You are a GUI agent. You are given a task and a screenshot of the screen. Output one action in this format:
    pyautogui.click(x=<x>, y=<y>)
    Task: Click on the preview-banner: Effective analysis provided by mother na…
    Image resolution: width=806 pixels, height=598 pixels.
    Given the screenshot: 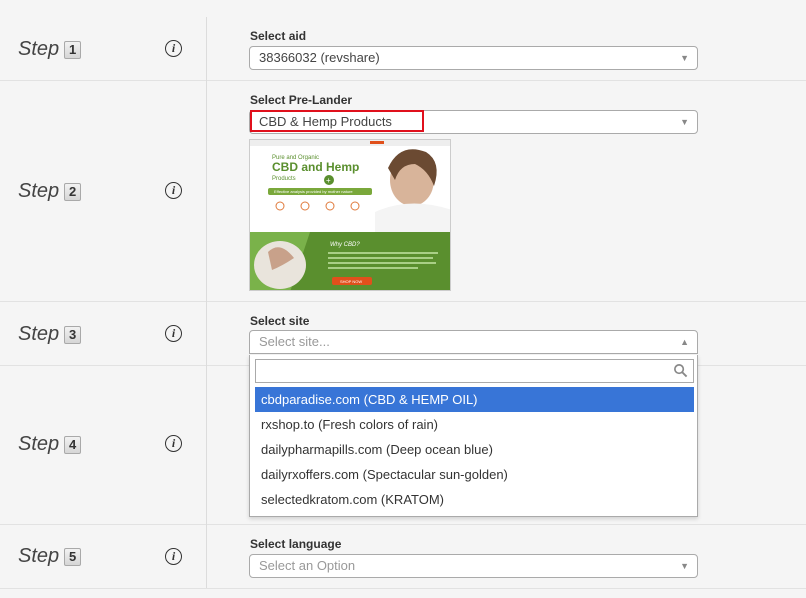 What is the action you would take?
    pyautogui.click(x=313, y=191)
    